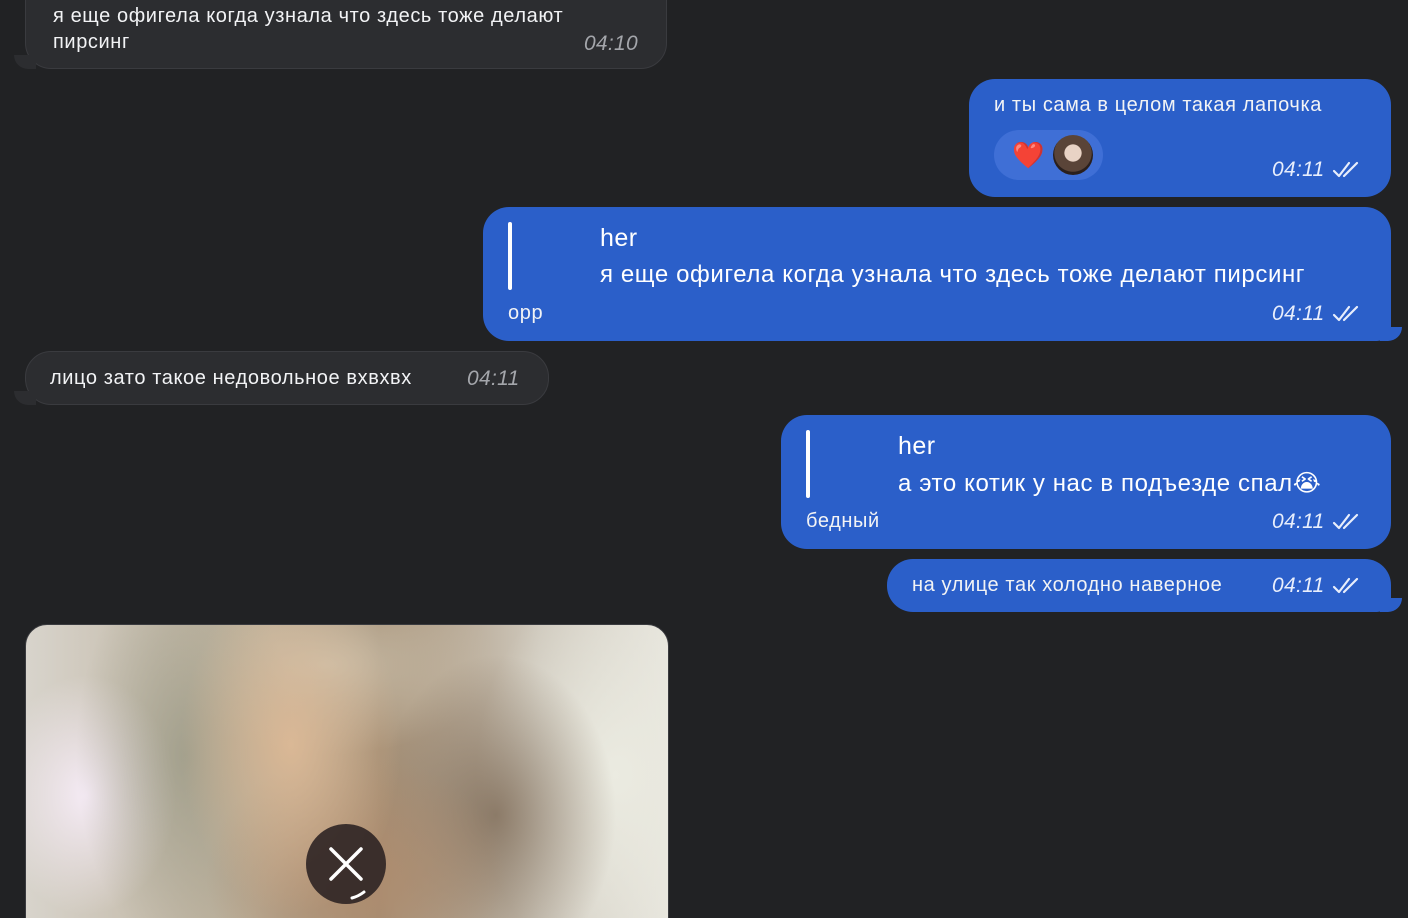  Describe the element at coordinates (1307, 483) in the screenshot. I see `crying-emoji-icon: 😭` at that location.